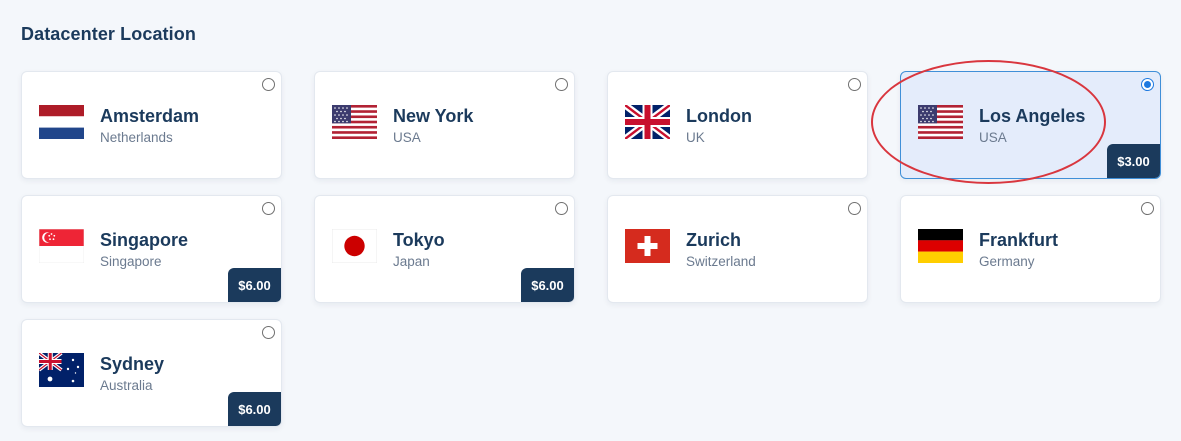 This screenshot has height=441, width=1181. Describe the element at coordinates (126, 385) in the screenshot. I see `location-country: Australia` at that location.